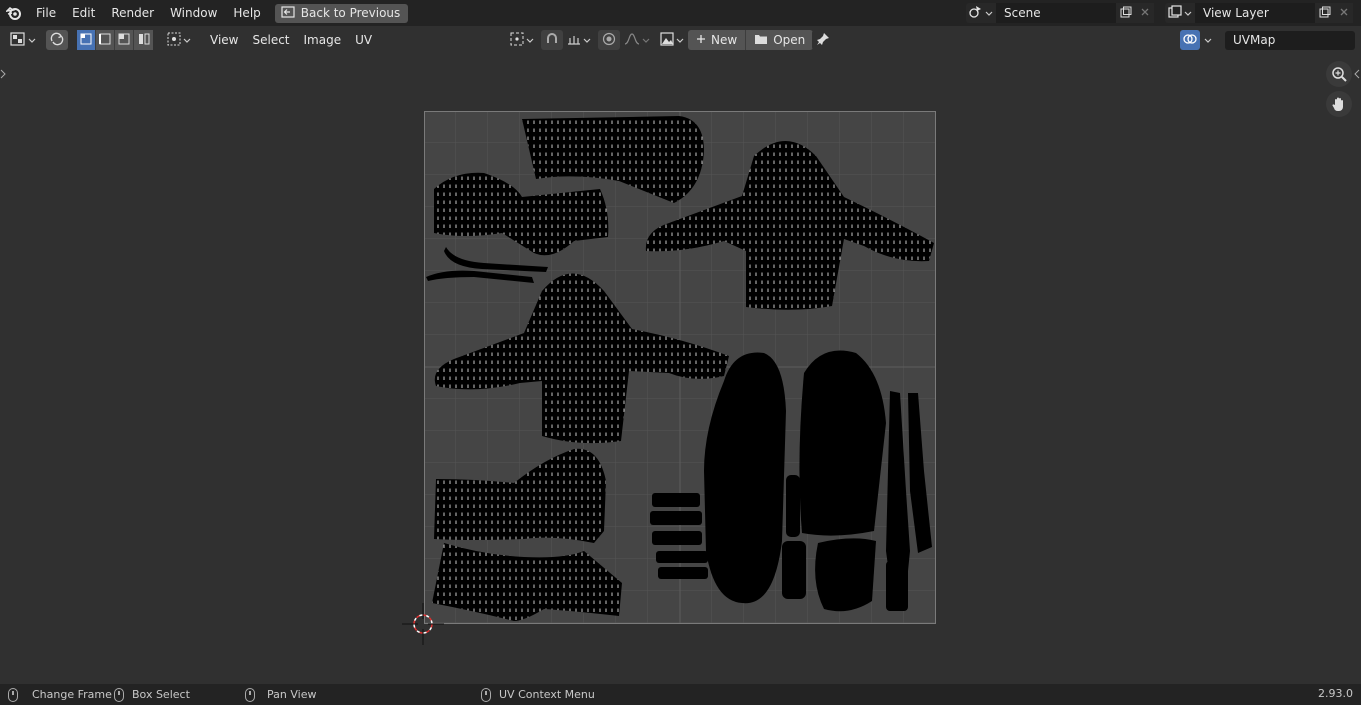  I want to click on proportional-group, so click(626, 40).